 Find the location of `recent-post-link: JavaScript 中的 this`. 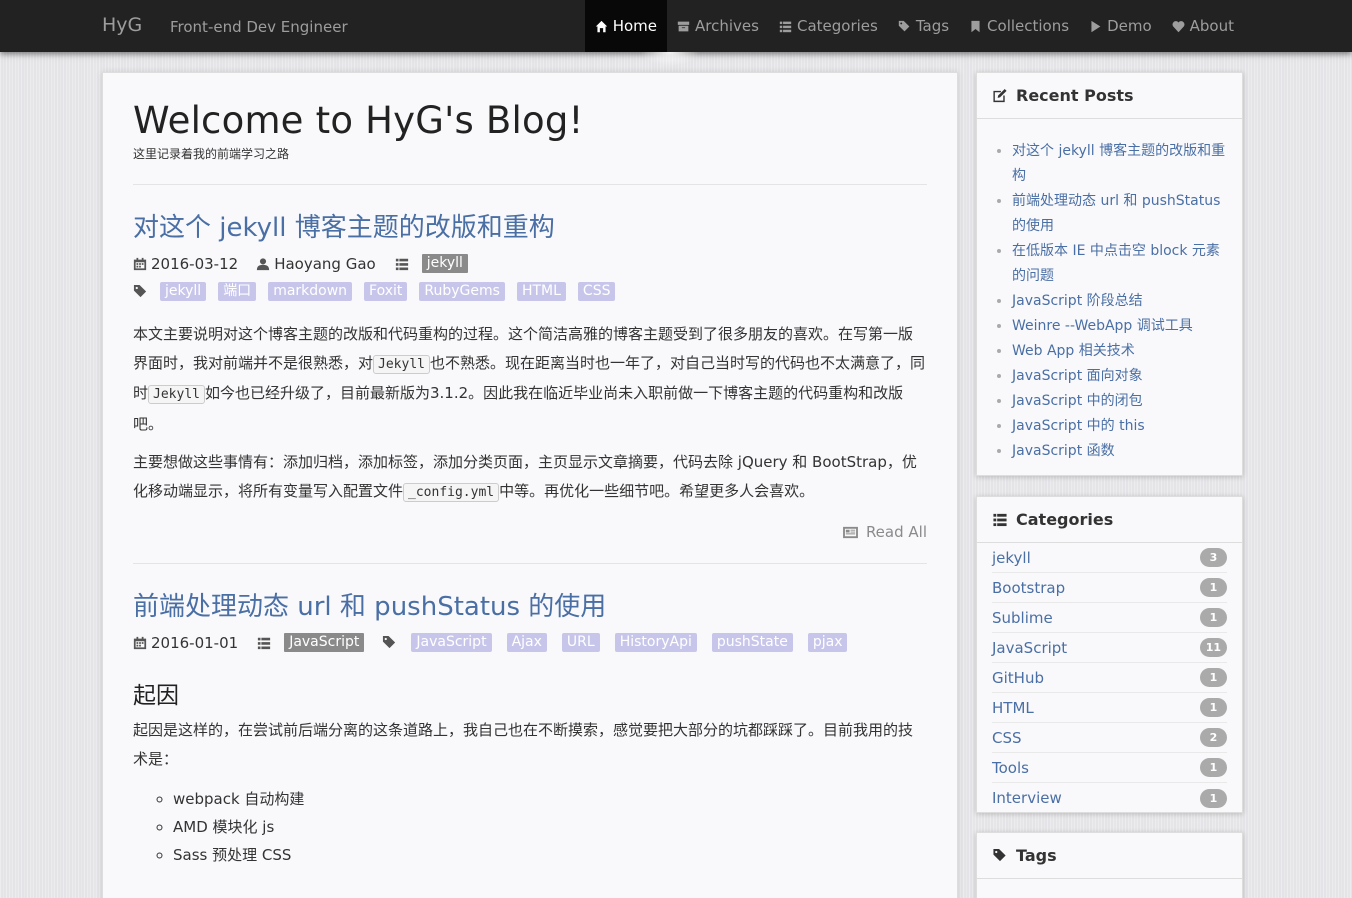

recent-post-link: JavaScript 中的 this is located at coordinates (1078, 426).